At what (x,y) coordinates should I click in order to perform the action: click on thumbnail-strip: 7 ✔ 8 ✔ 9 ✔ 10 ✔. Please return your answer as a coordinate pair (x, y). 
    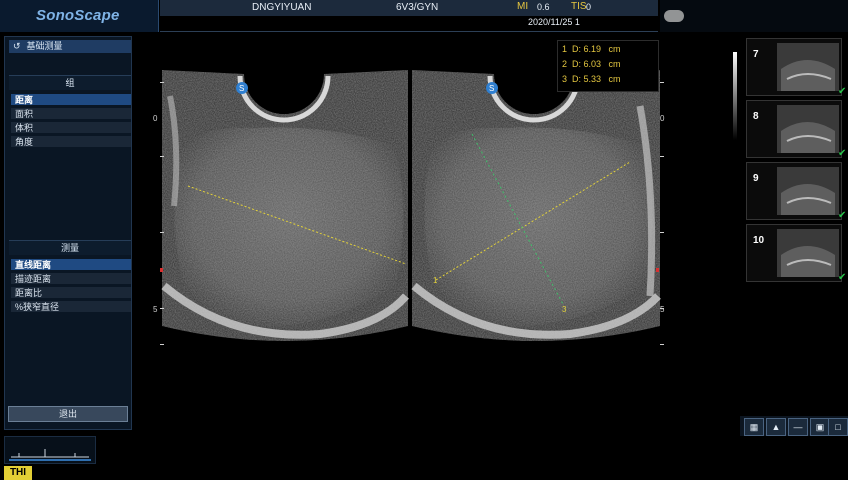
    Looking at the image, I should click on (795, 196).